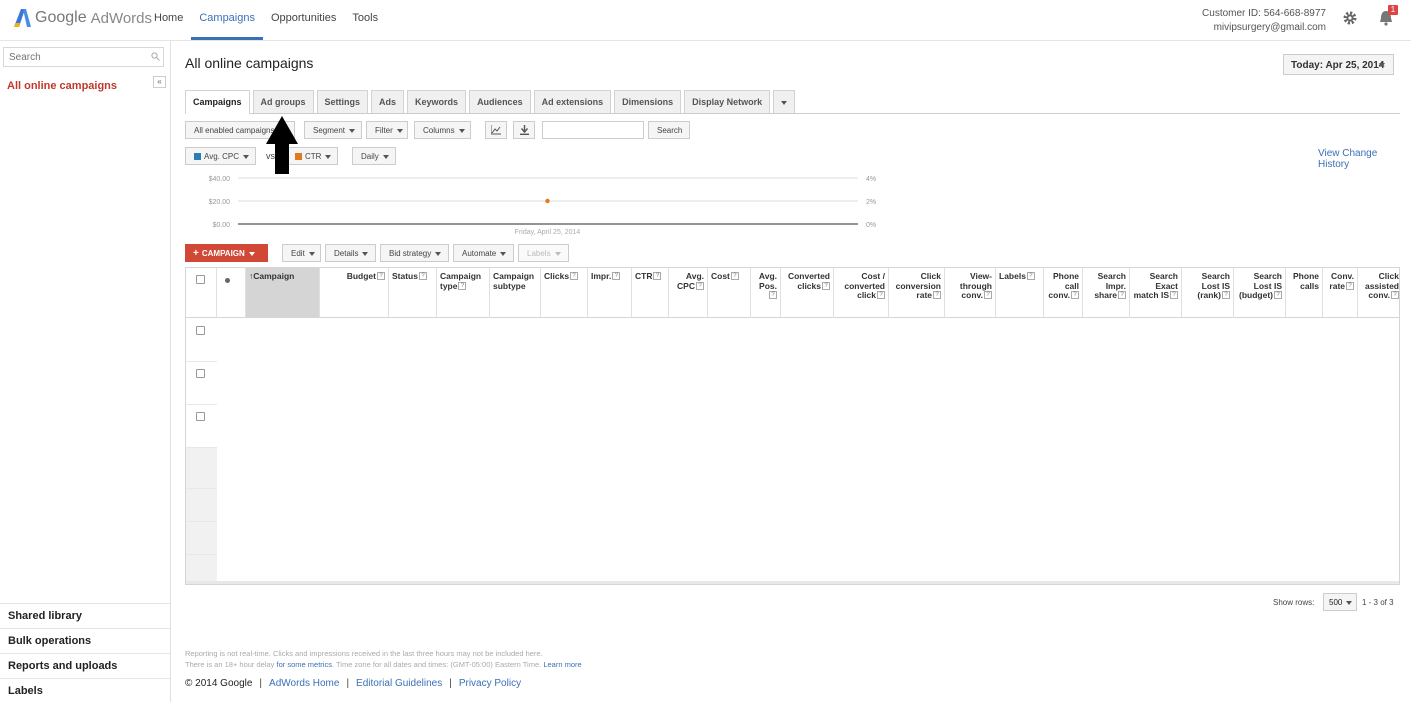  What do you see at coordinates (766, 293) in the screenshot?
I see `column-header-avg-pos: Avg. Pos.?` at bounding box center [766, 293].